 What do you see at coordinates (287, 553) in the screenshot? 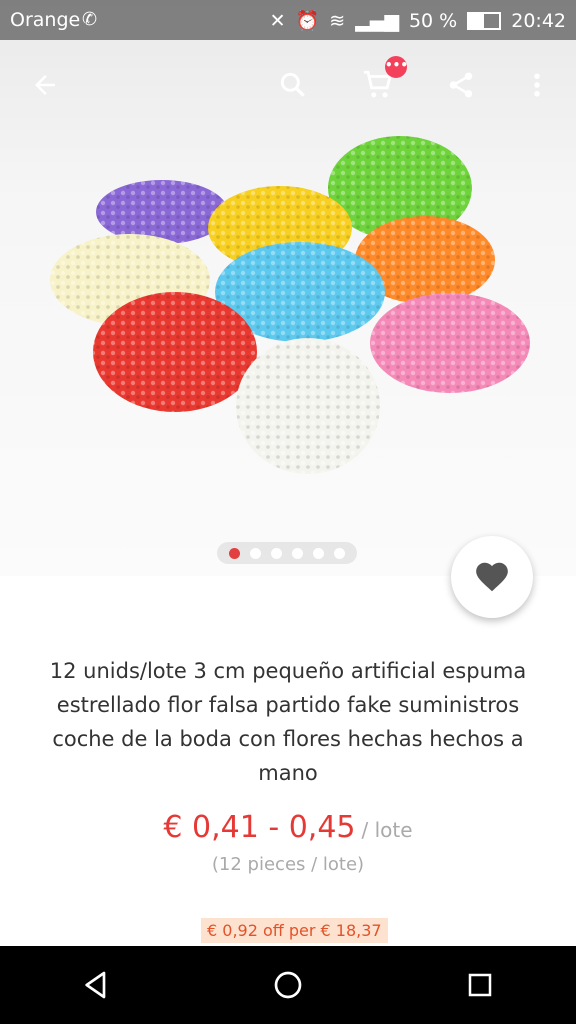
I see `carousel-indicator` at bounding box center [287, 553].